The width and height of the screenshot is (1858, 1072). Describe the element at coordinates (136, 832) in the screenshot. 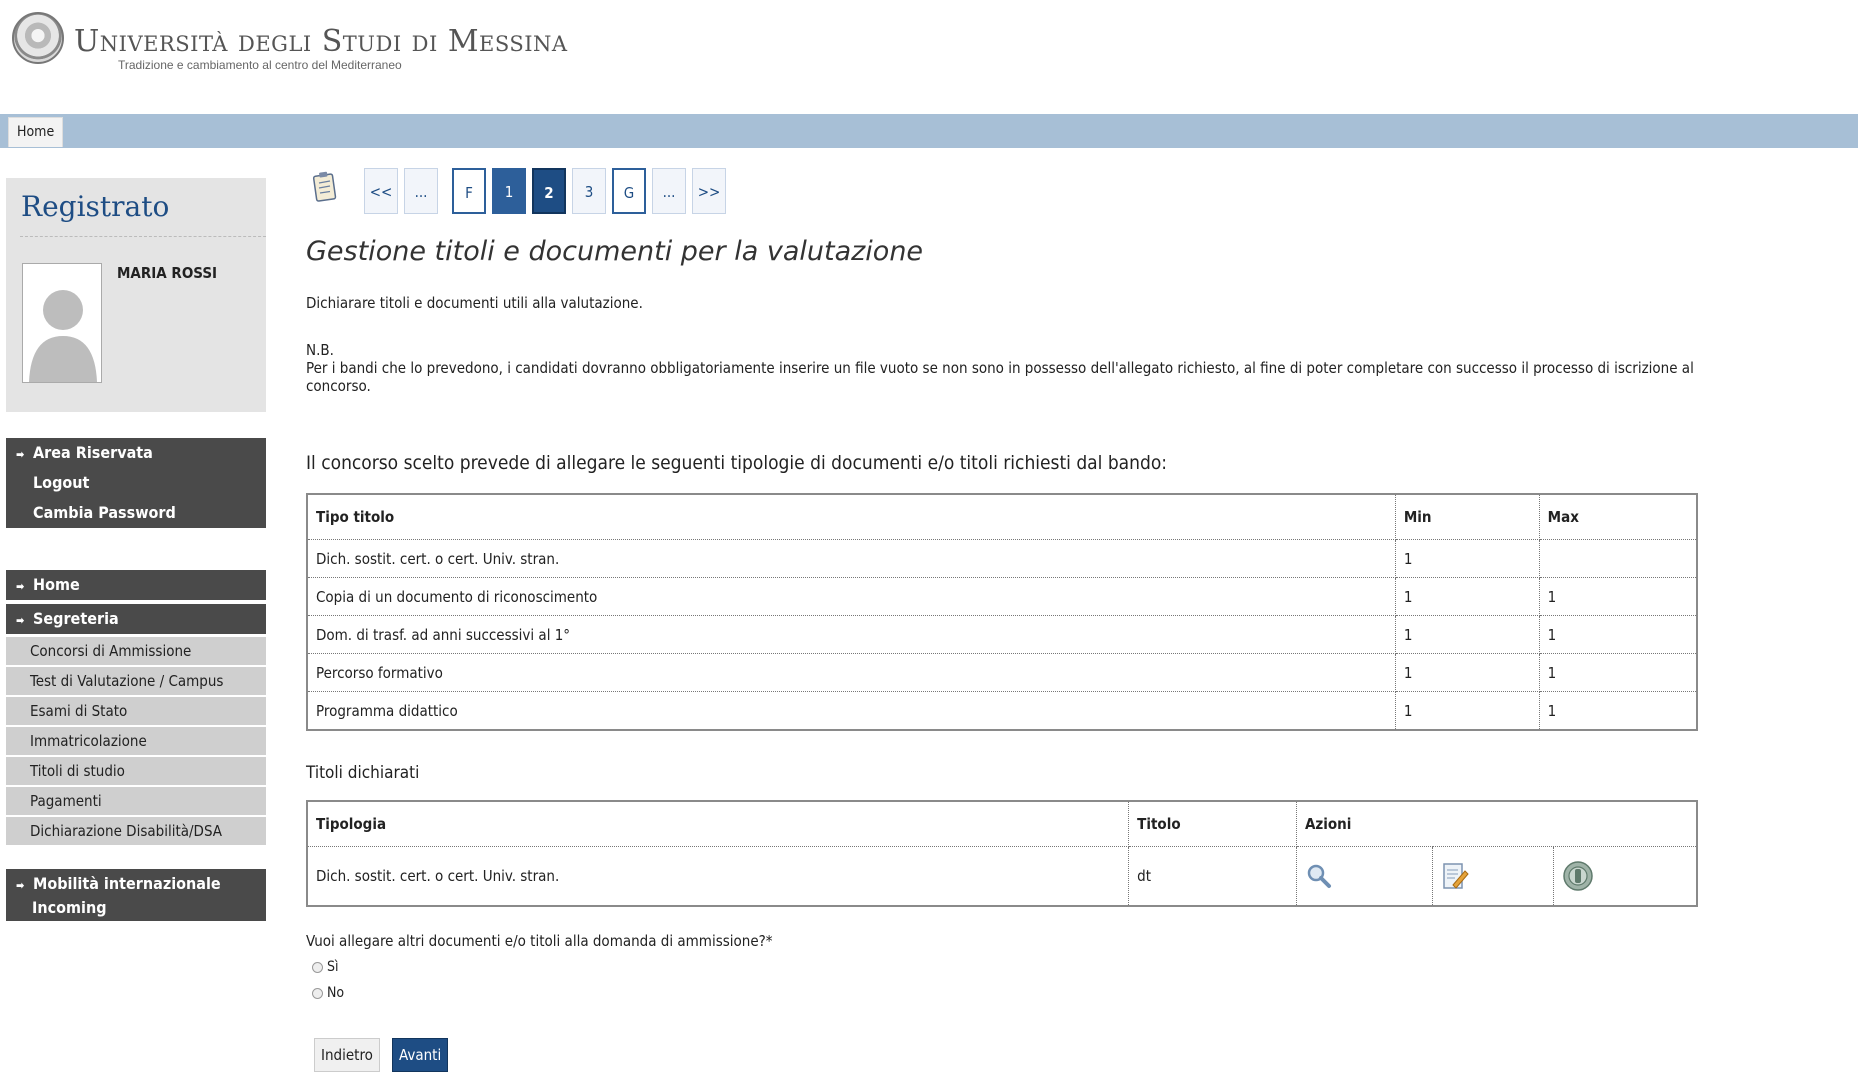

I see `menu-dichiarazione-disabilita: Dichiarazione Disabilità/DSA` at that location.